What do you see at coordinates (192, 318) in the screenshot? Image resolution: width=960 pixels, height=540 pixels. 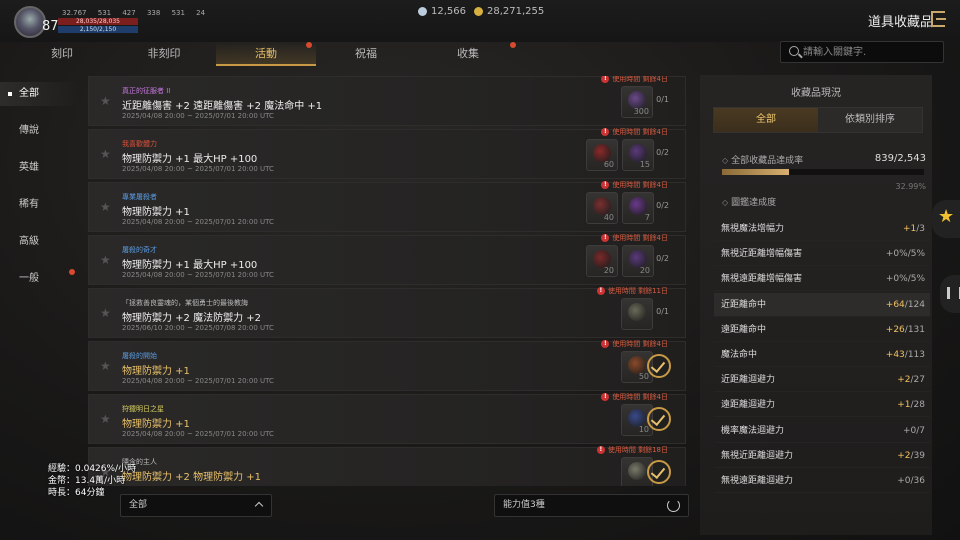 I see `collection-effect: 物理防禦力 +2 魔法防禦力 +2` at bounding box center [192, 318].